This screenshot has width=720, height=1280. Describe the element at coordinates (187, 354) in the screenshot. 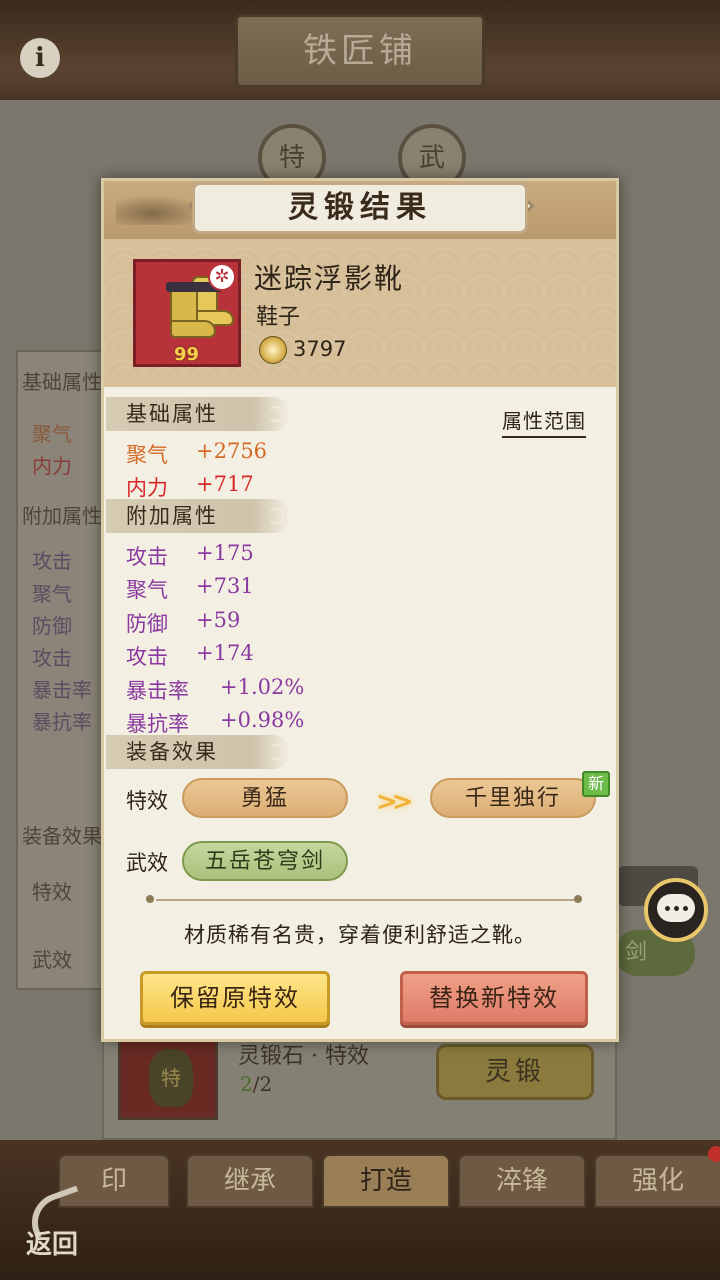

I see `item-level: 99` at that location.